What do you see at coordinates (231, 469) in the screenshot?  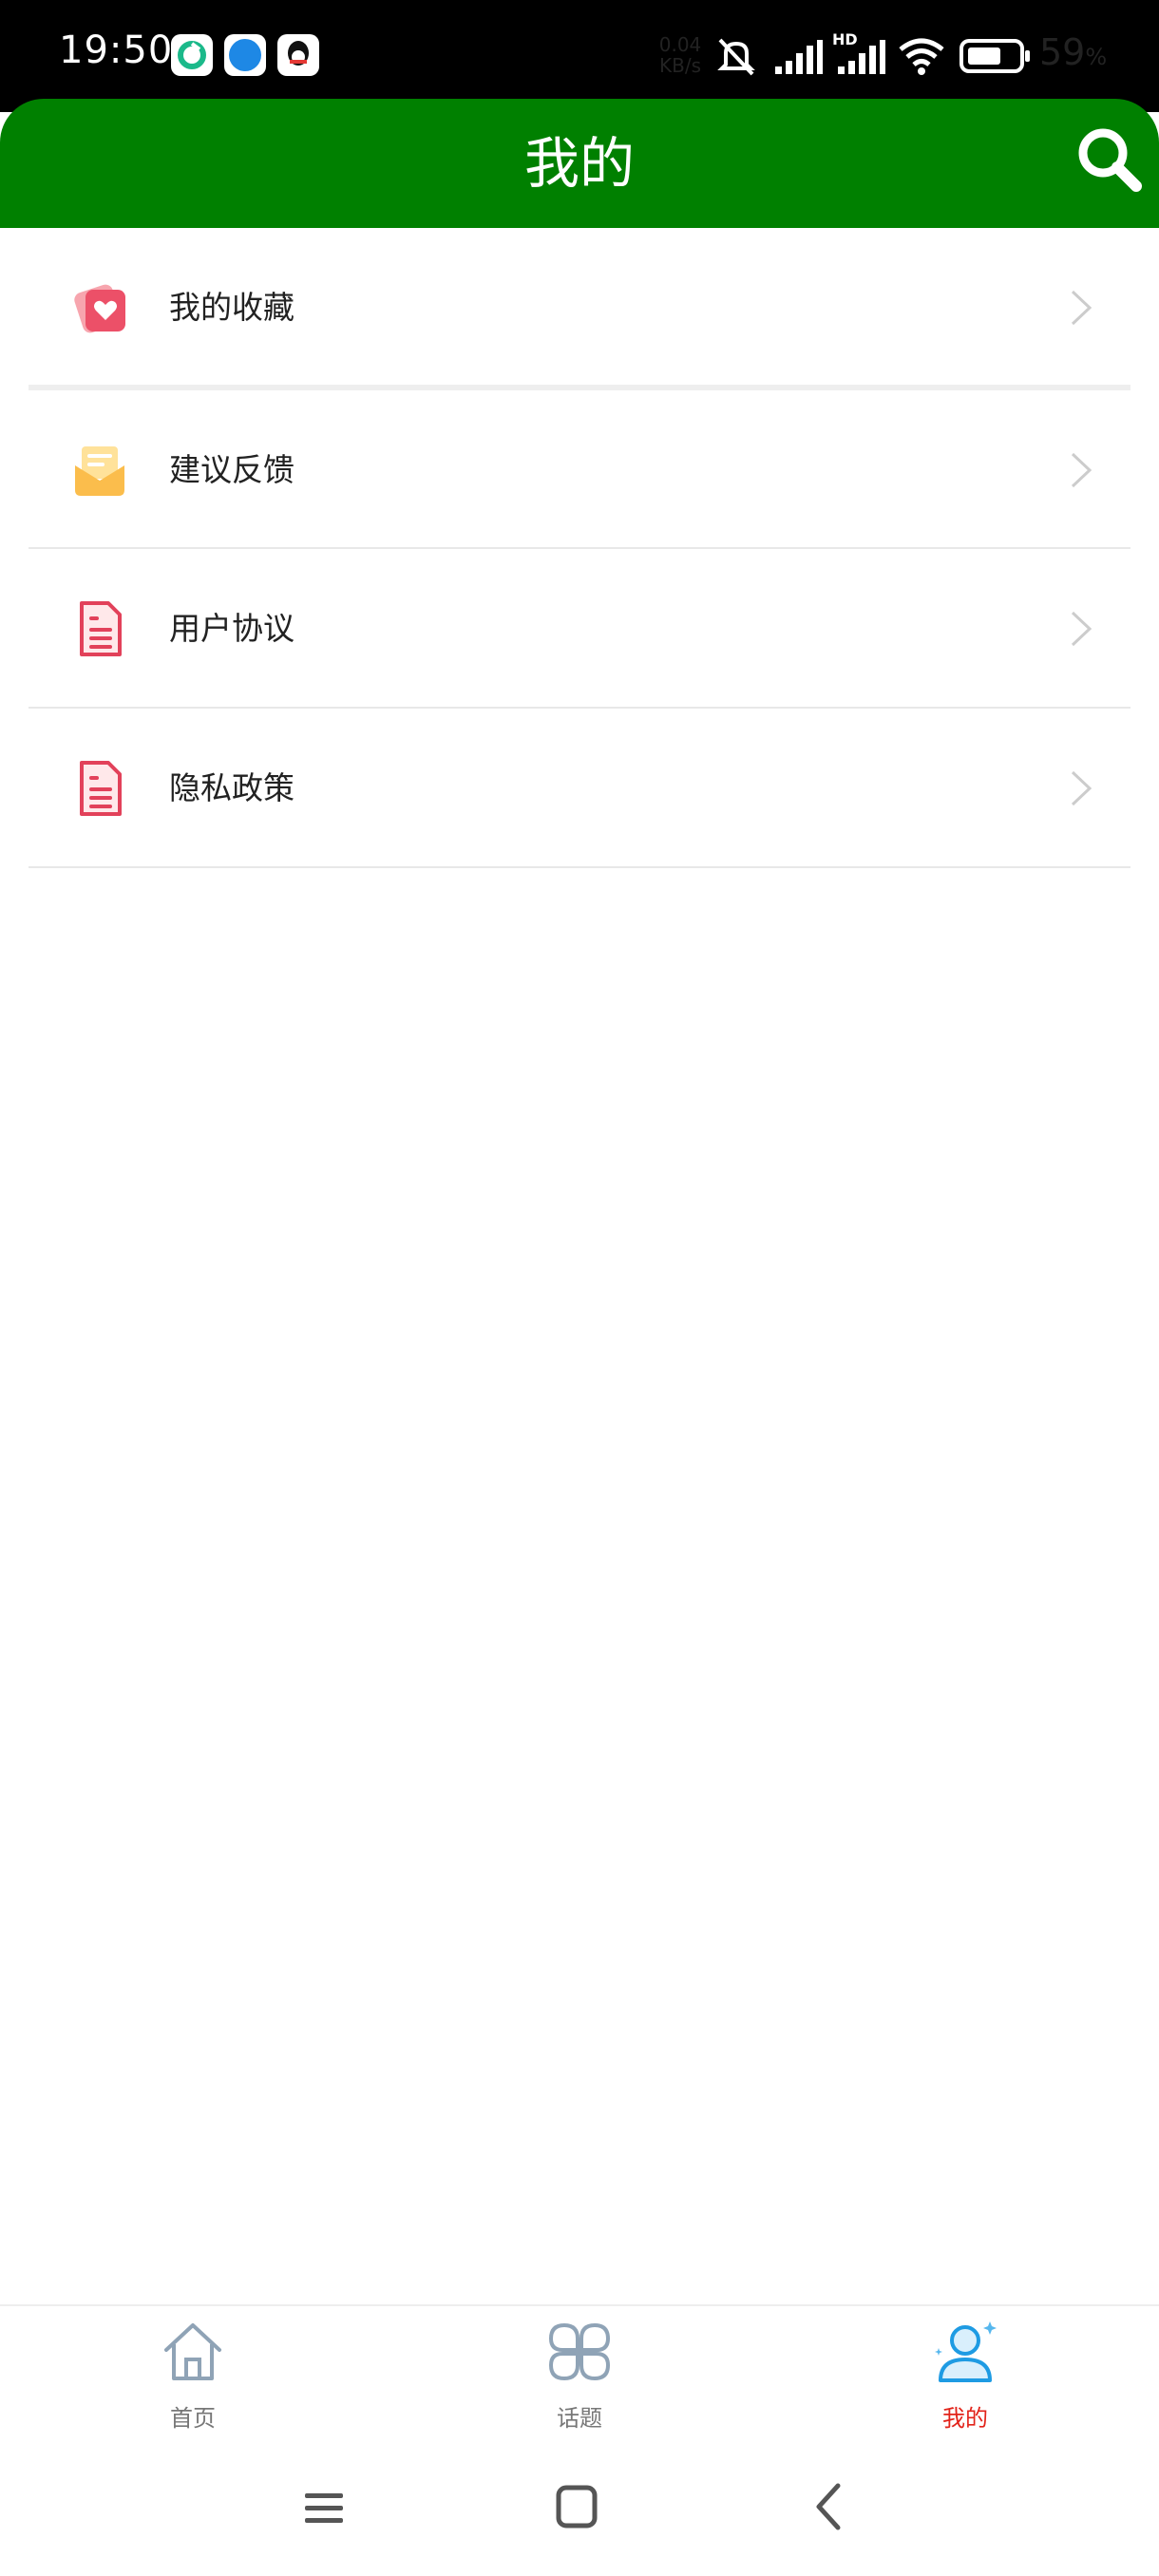 I see `menu-item-label: 建议反馈` at bounding box center [231, 469].